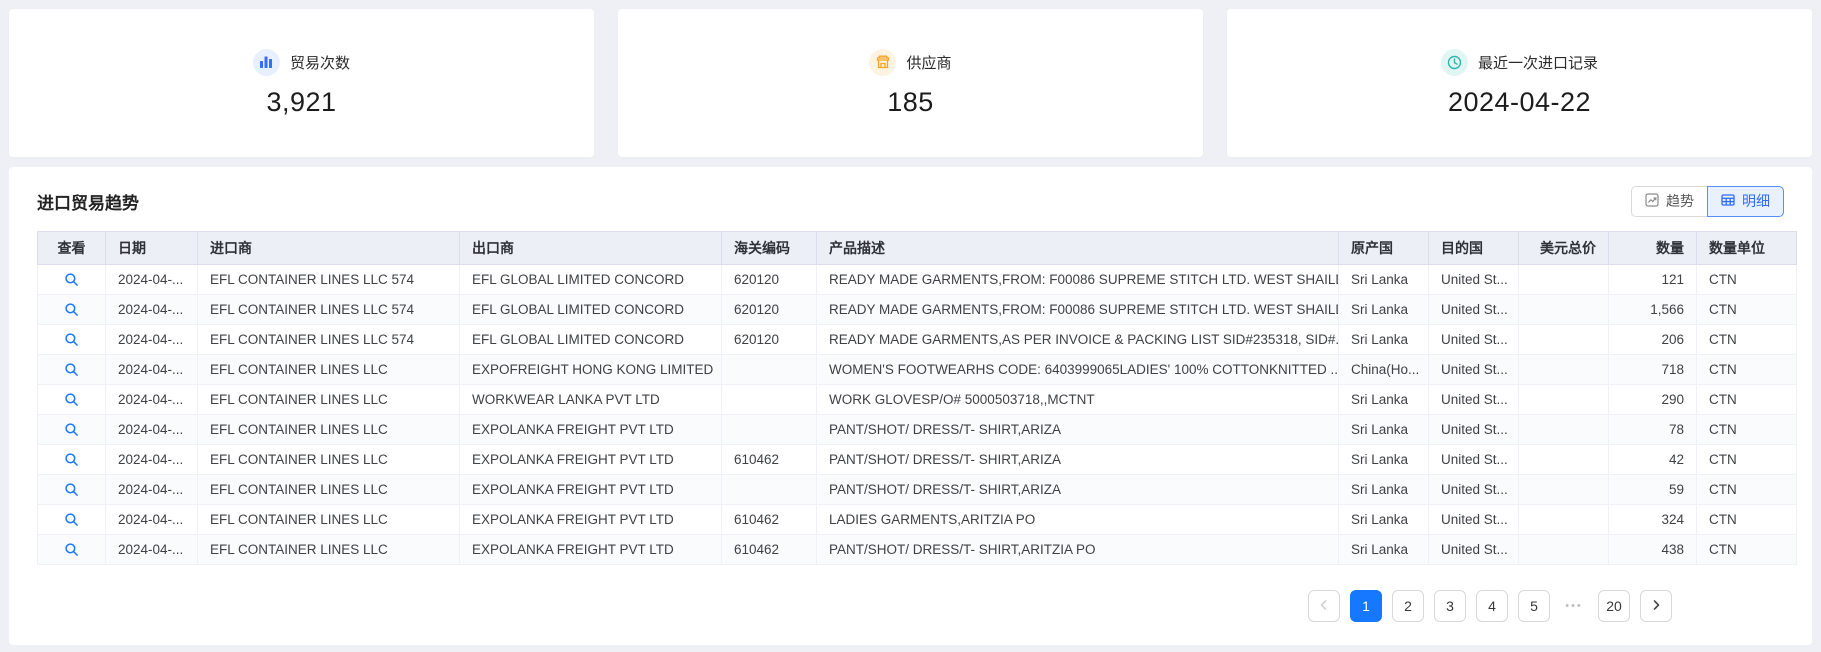 This screenshot has width=1821, height=652. I want to click on column-header-hs_code: 海关编码, so click(769, 248).